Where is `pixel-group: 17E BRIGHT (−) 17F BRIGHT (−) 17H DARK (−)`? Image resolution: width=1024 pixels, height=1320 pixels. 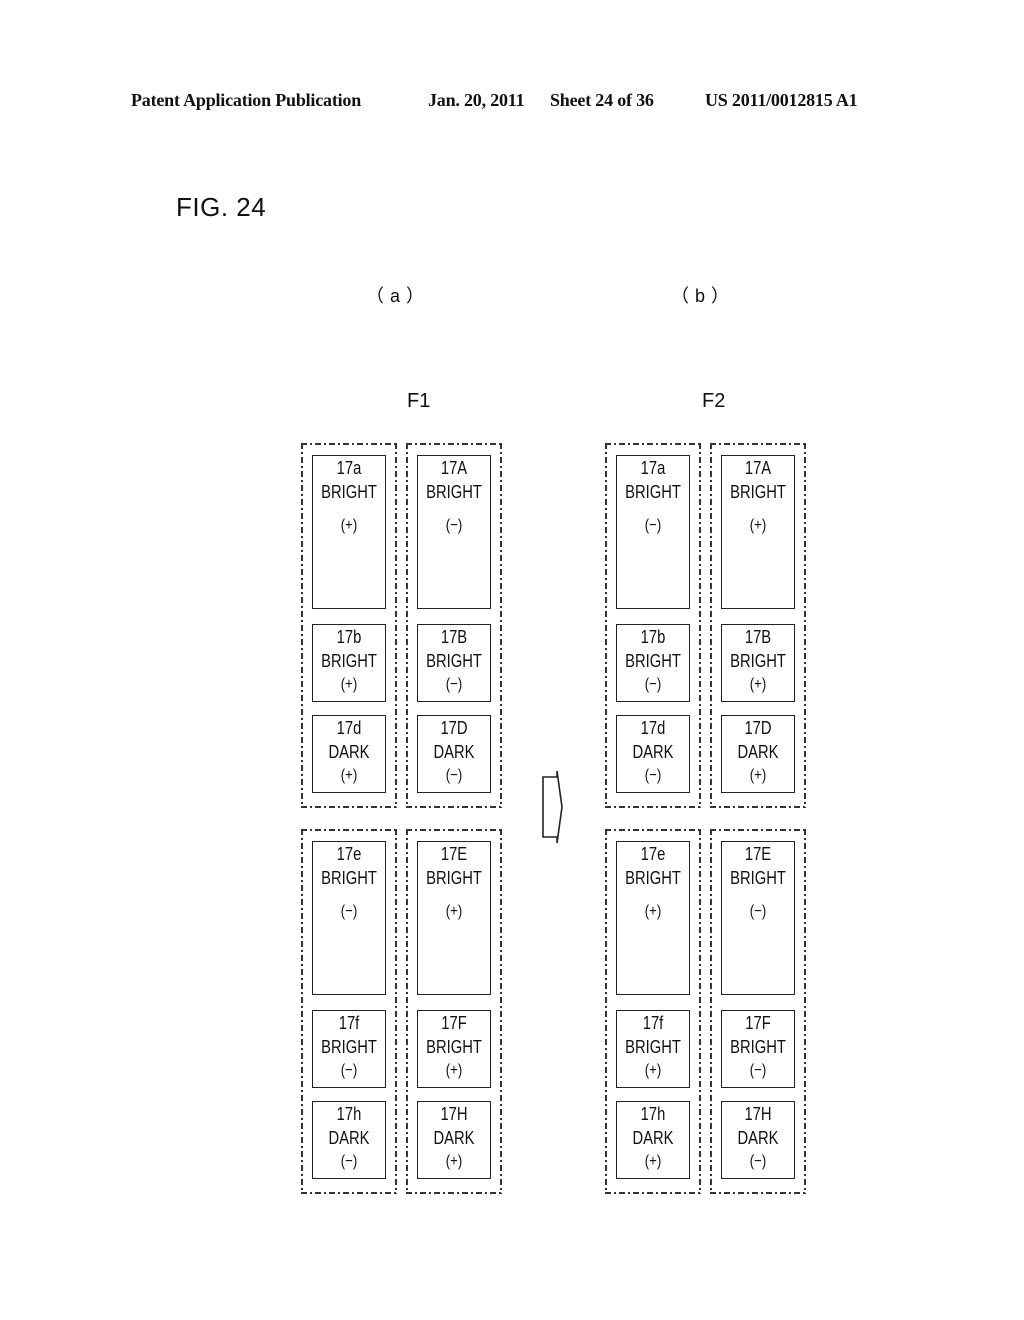
pixel-group: 17E BRIGHT (−) 17F BRIGHT (−) 17H DARK (−) is located at coordinates (758, 1011).